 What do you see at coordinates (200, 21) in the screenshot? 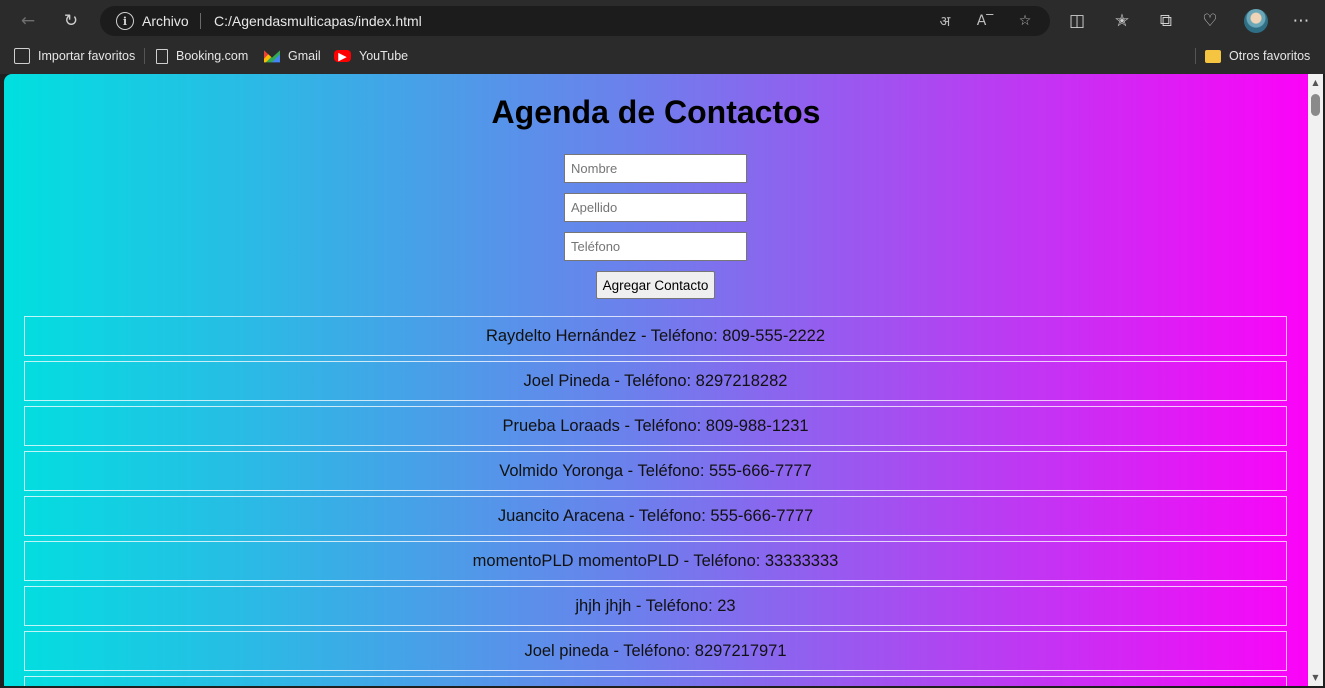
I see `address-separator` at bounding box center [200, 21].